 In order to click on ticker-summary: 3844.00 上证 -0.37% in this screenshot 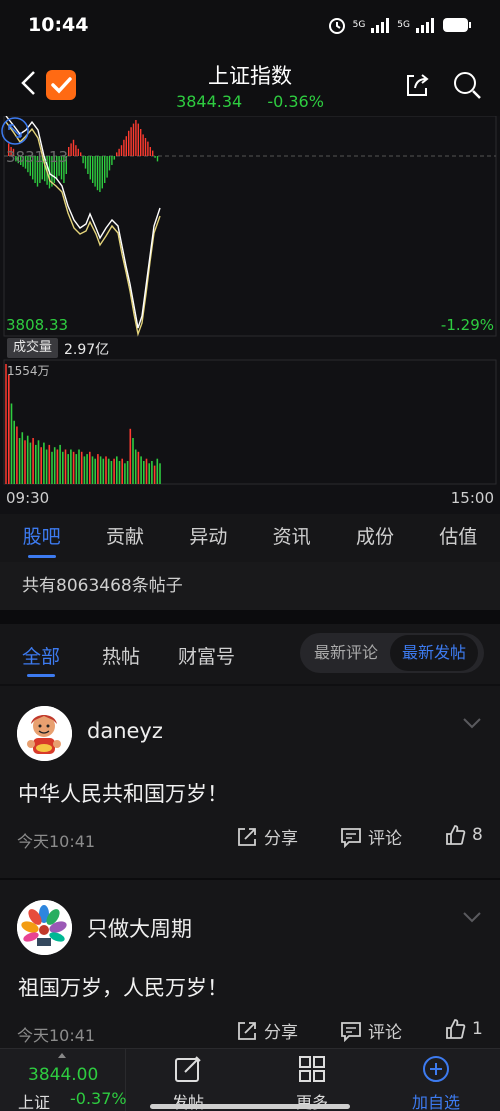, I will do `click(63, 1080)`.